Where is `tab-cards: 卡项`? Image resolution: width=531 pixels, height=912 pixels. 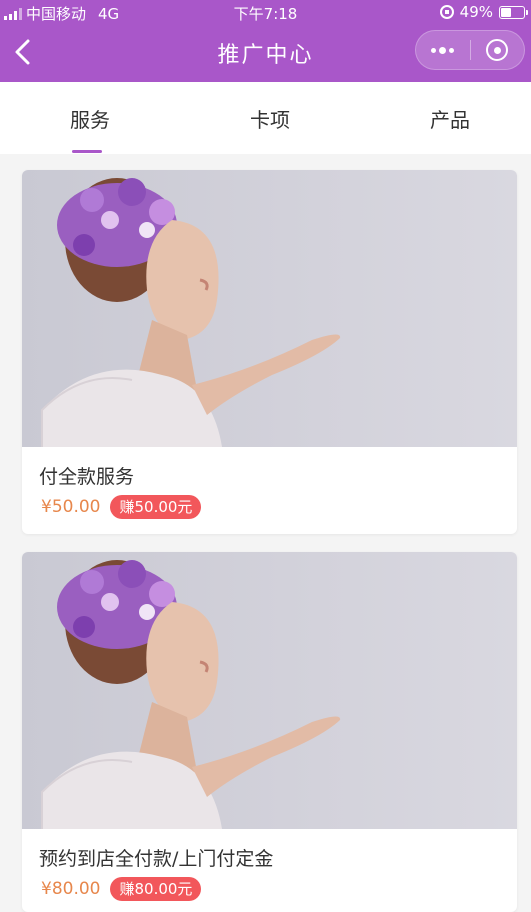
tab-cards: 卡项 is located at coordinates (270, 118).